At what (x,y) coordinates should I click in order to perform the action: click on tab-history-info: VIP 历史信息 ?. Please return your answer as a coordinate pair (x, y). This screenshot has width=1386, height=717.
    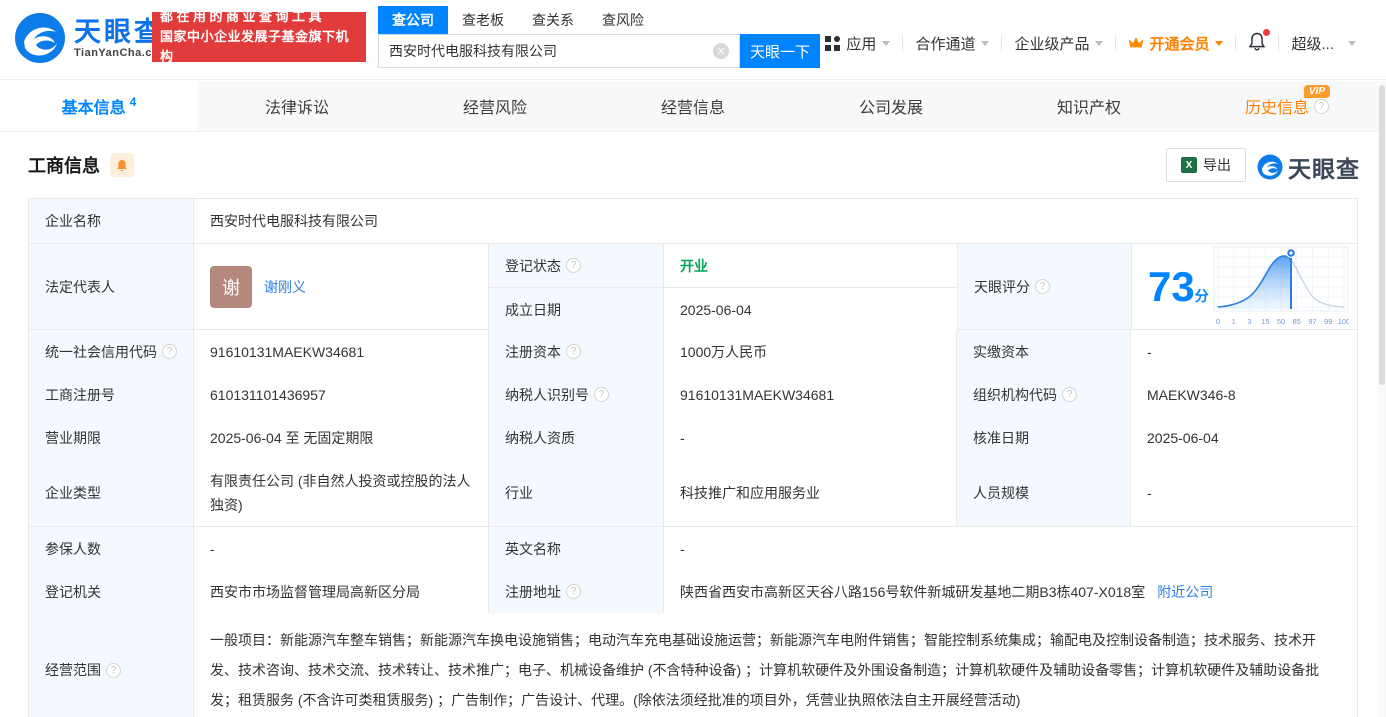
    Looking at the image, I should click on (1287, 106).